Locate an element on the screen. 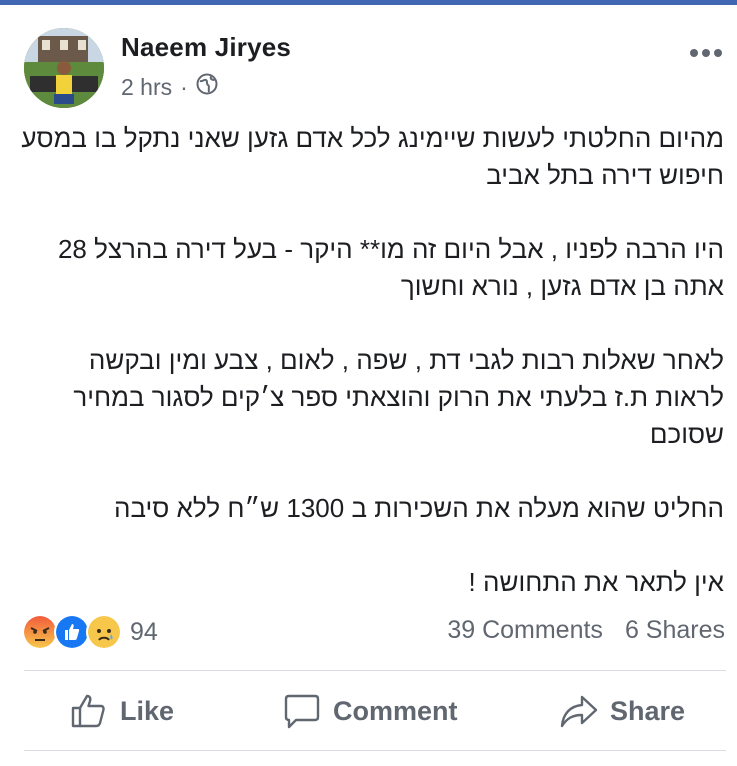 Image resolution: width=737 pixels, height=766 pixels. post-time: 2 hrs is located at coordinates (146, 87).